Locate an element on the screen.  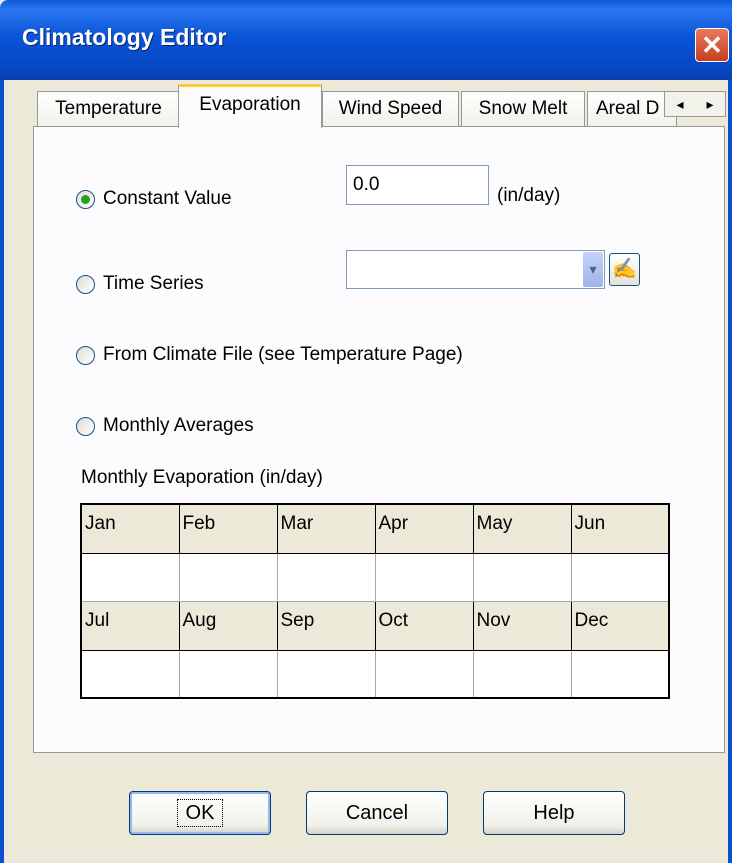
radio-time-series is located at coordinates (85, 284).